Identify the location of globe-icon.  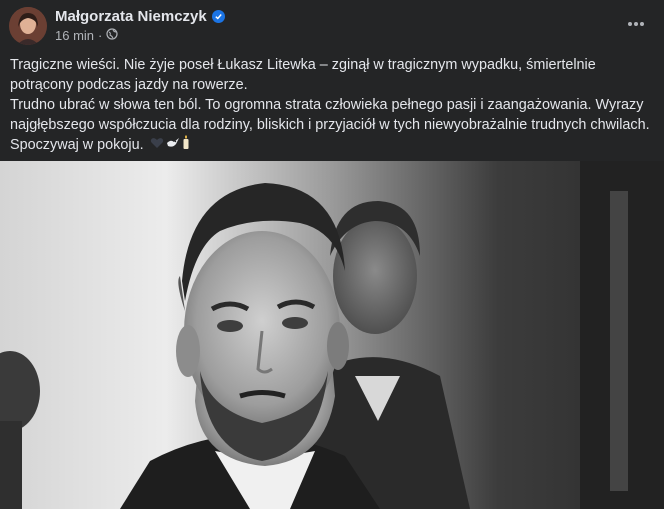
(112, 35).